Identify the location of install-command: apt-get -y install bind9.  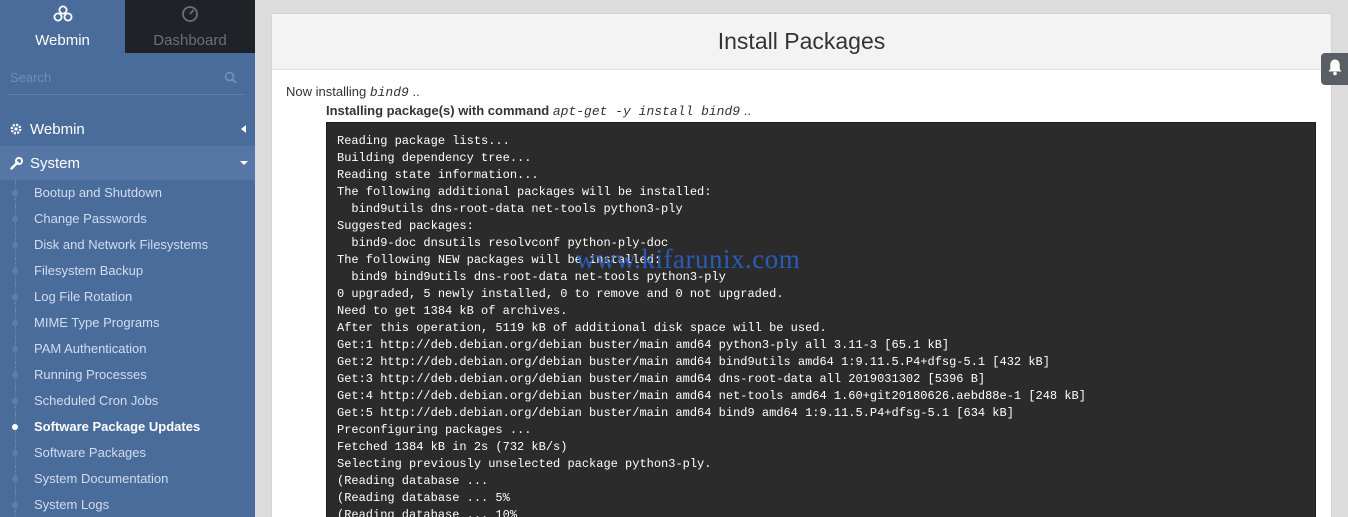
(646, 111).